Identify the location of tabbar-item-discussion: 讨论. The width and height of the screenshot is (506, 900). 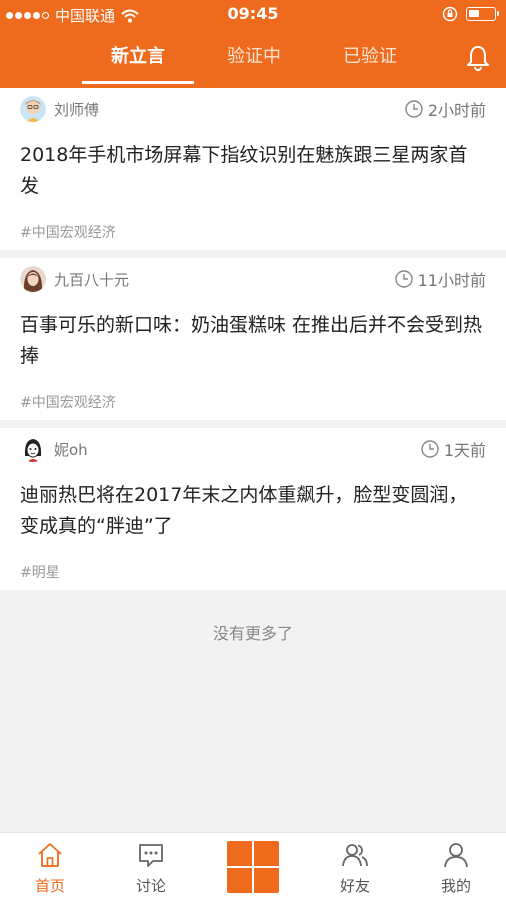
(151, 866).